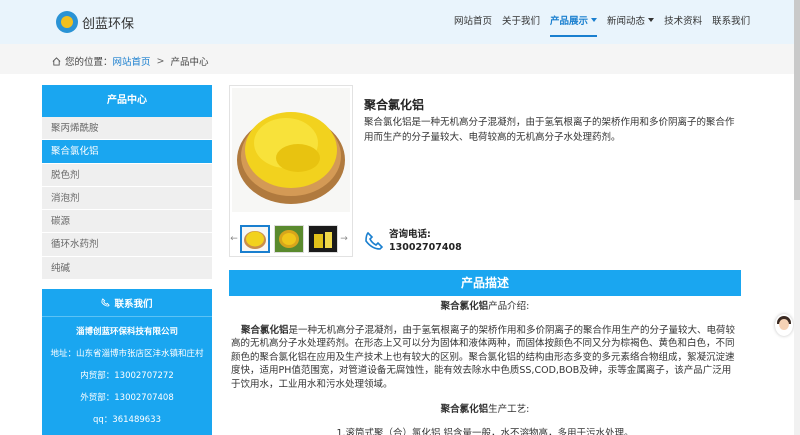 The height and width of the screenshot is (435, 800). I want to click on sidebar-item-pam: 聚丙烯酰胺, so click(127, 129).